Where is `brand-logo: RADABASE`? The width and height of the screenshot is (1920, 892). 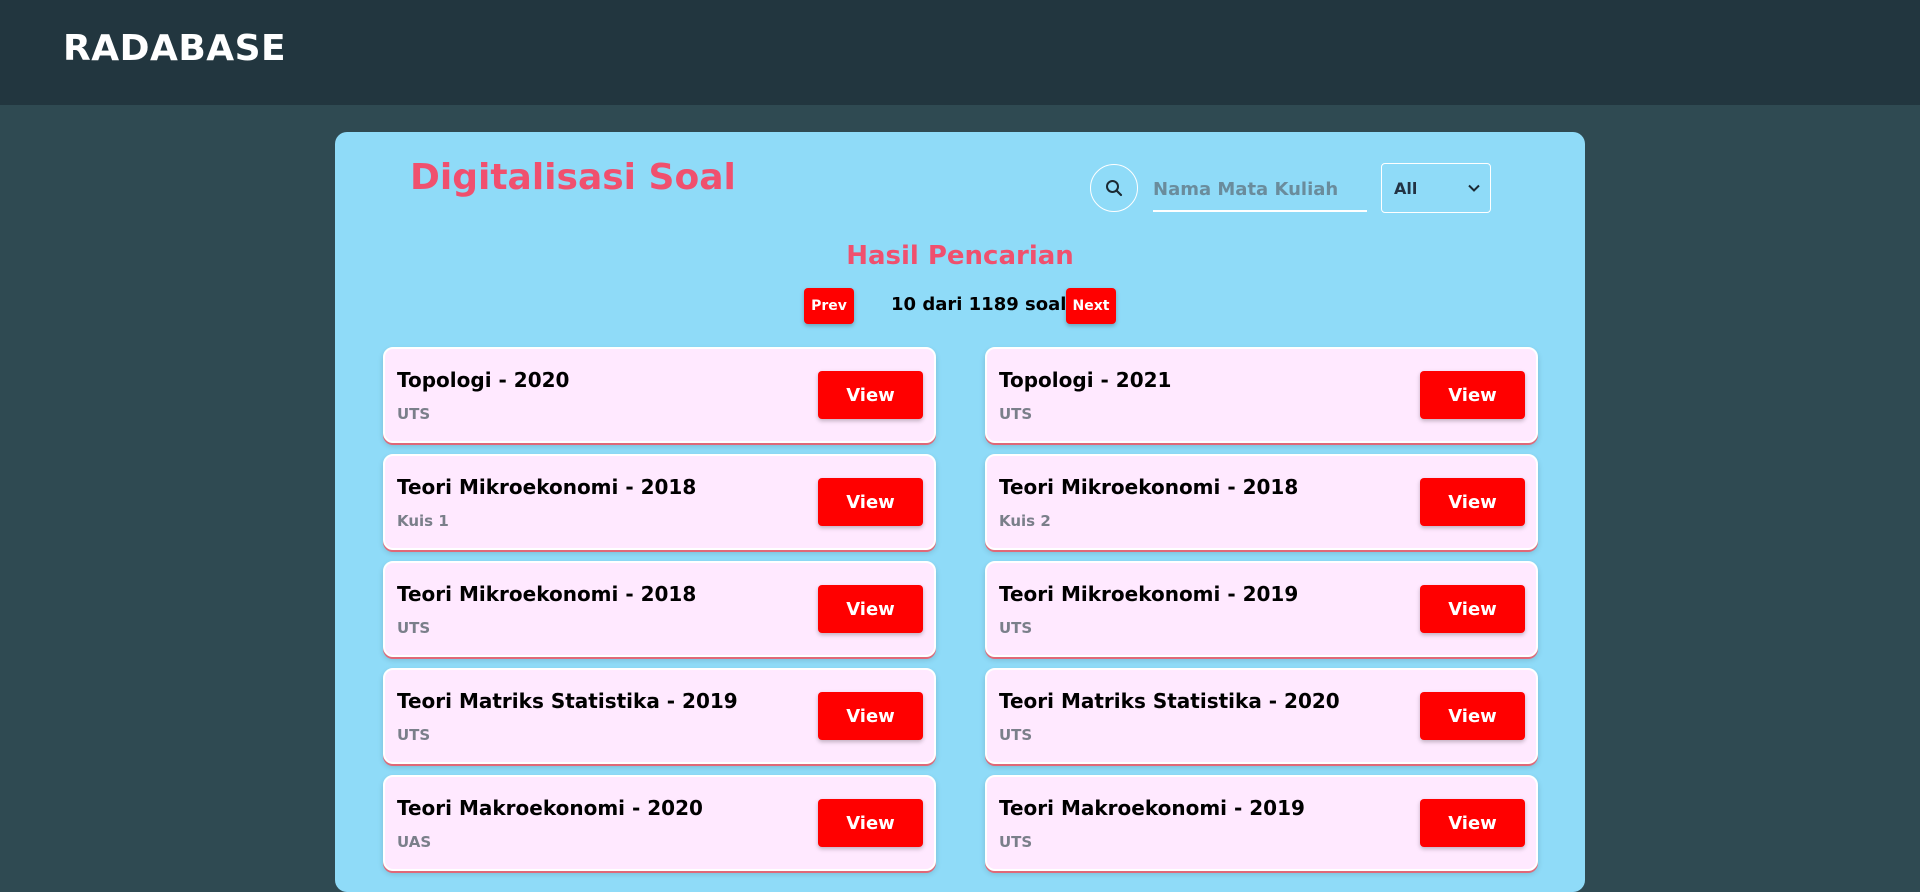
brand-logo: RADABASE is located at coordinates (174, 48).